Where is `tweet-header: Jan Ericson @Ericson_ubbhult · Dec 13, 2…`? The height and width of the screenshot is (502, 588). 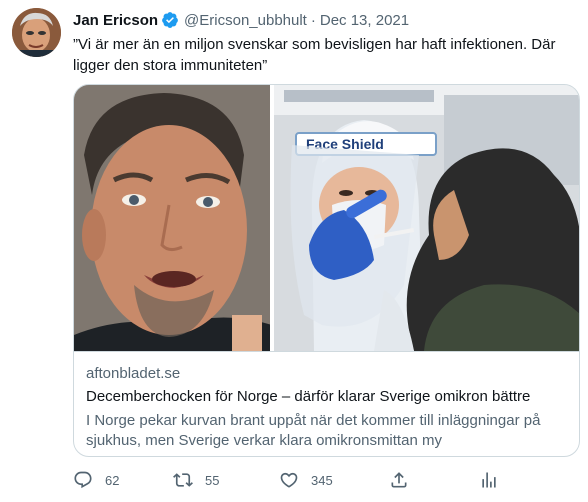
tweet-header: Jan Ericson @Ericson_ubbhult · Dec 13, 2… is located at coordinates (241, 20).